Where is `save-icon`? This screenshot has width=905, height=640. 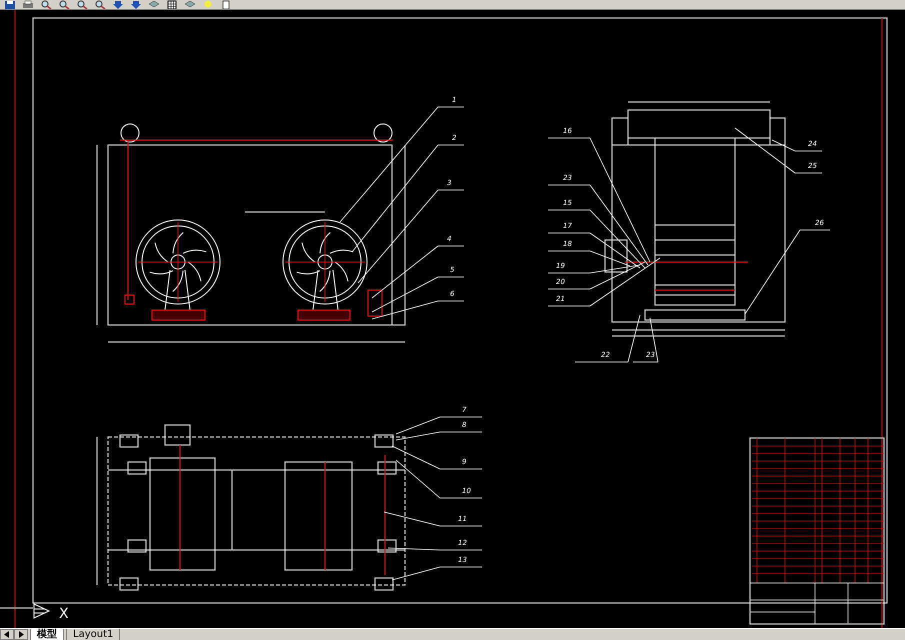 save-icon is located at coordinates (10, 4).